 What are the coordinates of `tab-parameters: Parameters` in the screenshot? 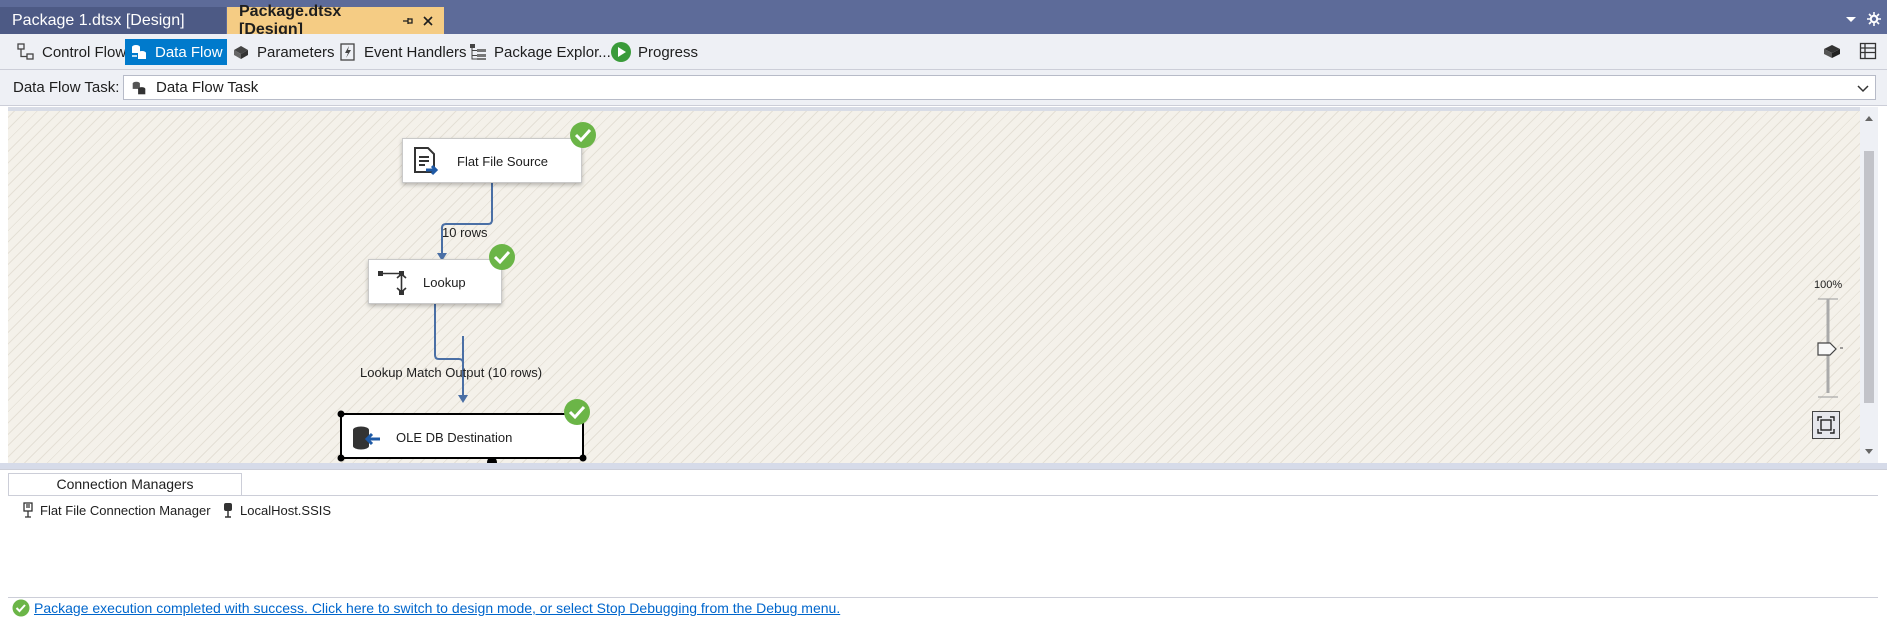 It's located at (283, 52).